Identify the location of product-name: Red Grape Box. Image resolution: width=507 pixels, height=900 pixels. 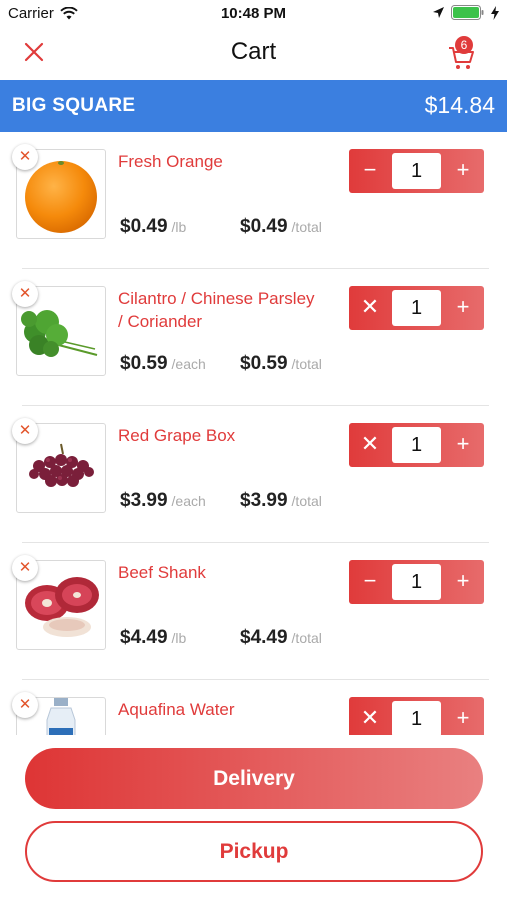
(218, 435).